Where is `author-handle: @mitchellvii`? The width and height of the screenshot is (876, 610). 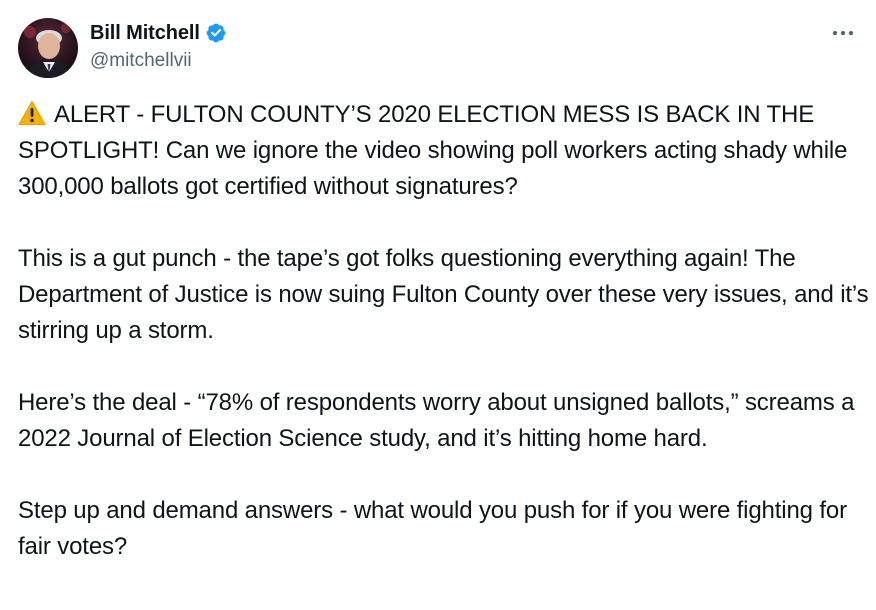
author-handle: @mitchellvii is located at coordinates (158, 61).